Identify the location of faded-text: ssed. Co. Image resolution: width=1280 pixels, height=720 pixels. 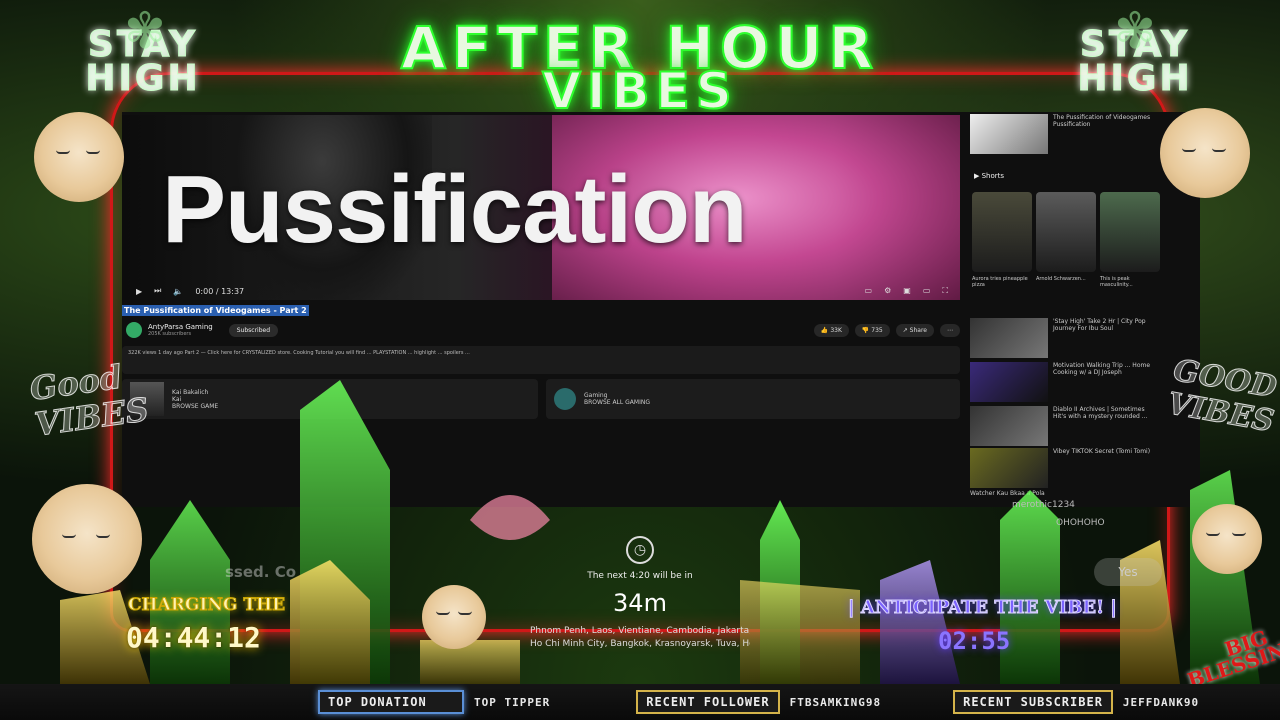
(261, 572).